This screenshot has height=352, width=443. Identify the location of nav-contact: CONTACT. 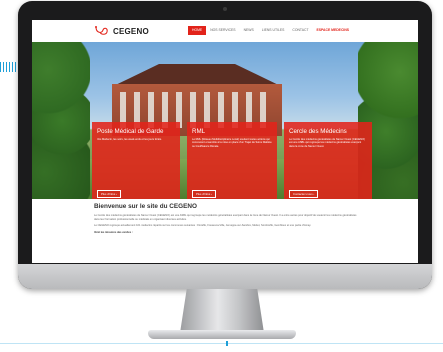
(300, 30).